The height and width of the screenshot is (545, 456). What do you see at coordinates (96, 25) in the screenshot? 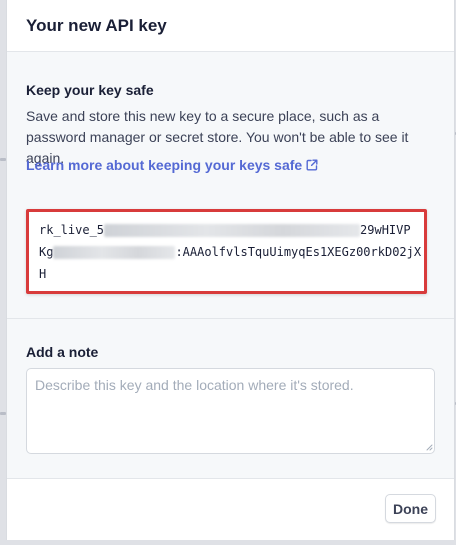
I see `modal-title: Your new API key` at bounding box center [96, 25].